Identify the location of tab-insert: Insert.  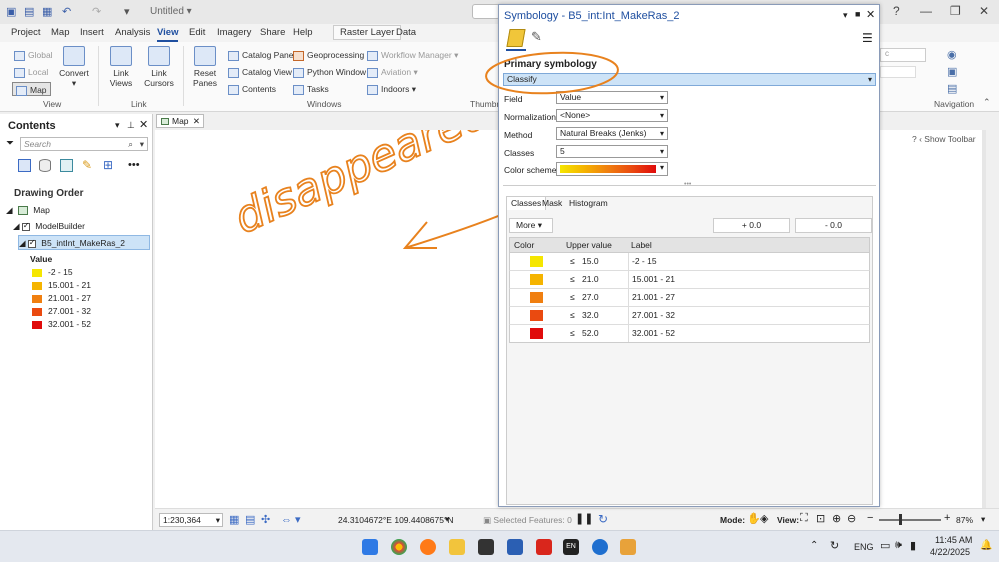
(92, 32).